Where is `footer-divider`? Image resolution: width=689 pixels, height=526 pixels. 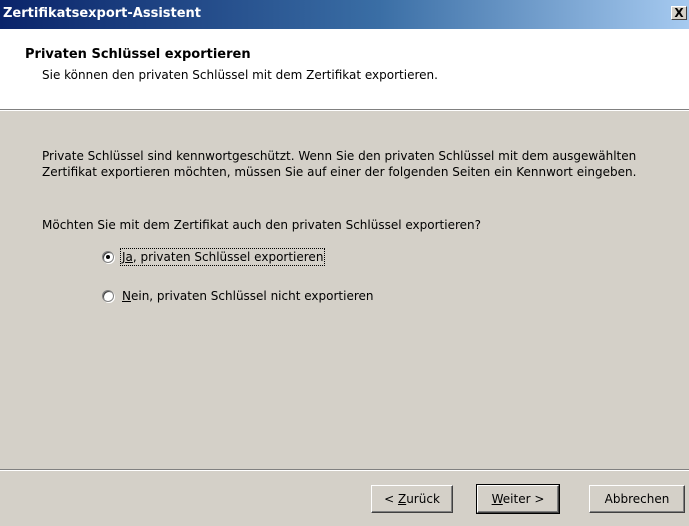 footer-divider is located at coordinates (344, 470).